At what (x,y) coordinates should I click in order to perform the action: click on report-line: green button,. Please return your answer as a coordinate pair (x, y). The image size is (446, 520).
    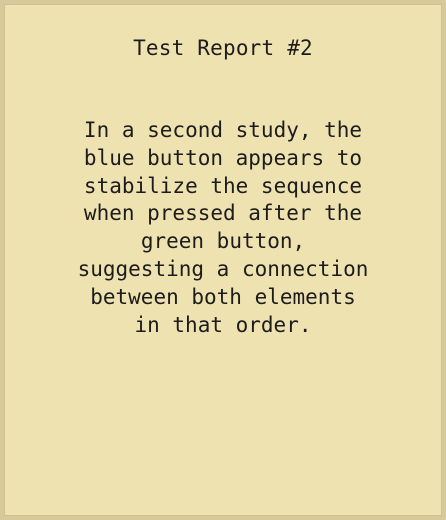
    Looking at the image, I should click on (223, 241).